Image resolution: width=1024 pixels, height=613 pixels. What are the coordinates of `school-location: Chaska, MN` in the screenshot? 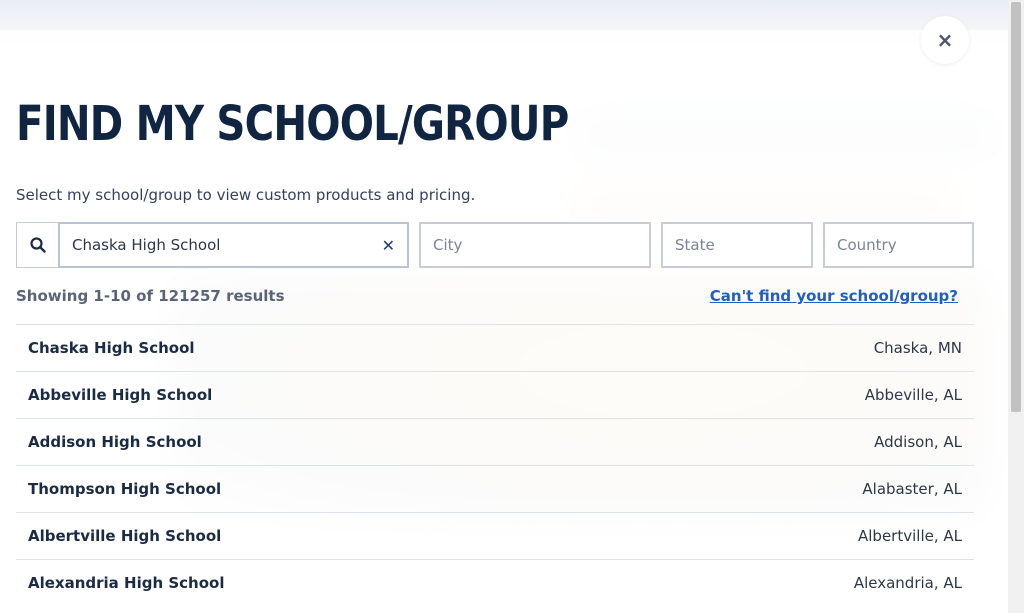 It's located at (917, 348).